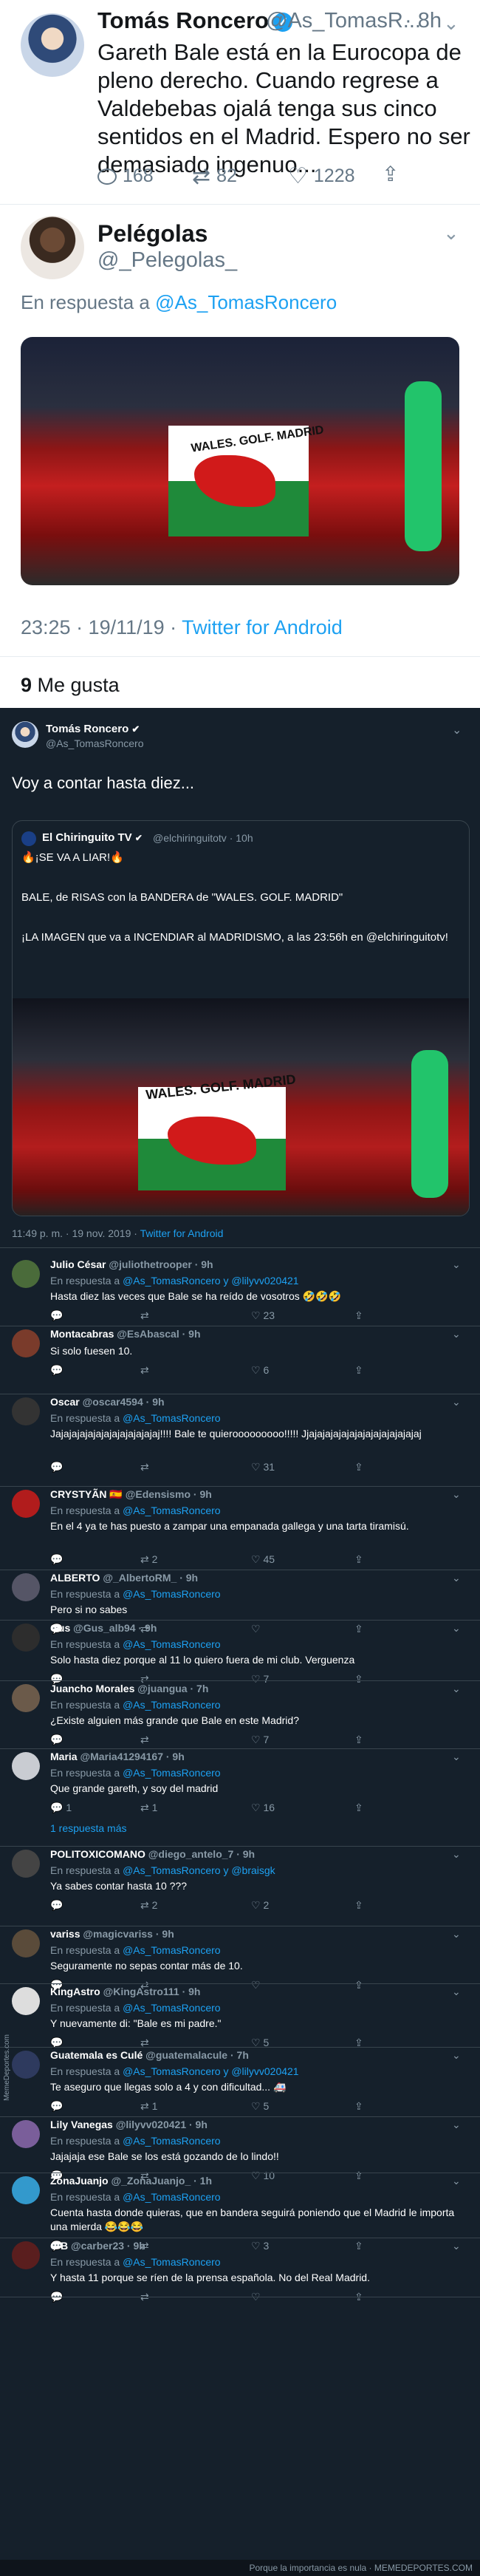  I want to click on quote-photo: WALES. GOLF. MADRID, so click(241, 1107).